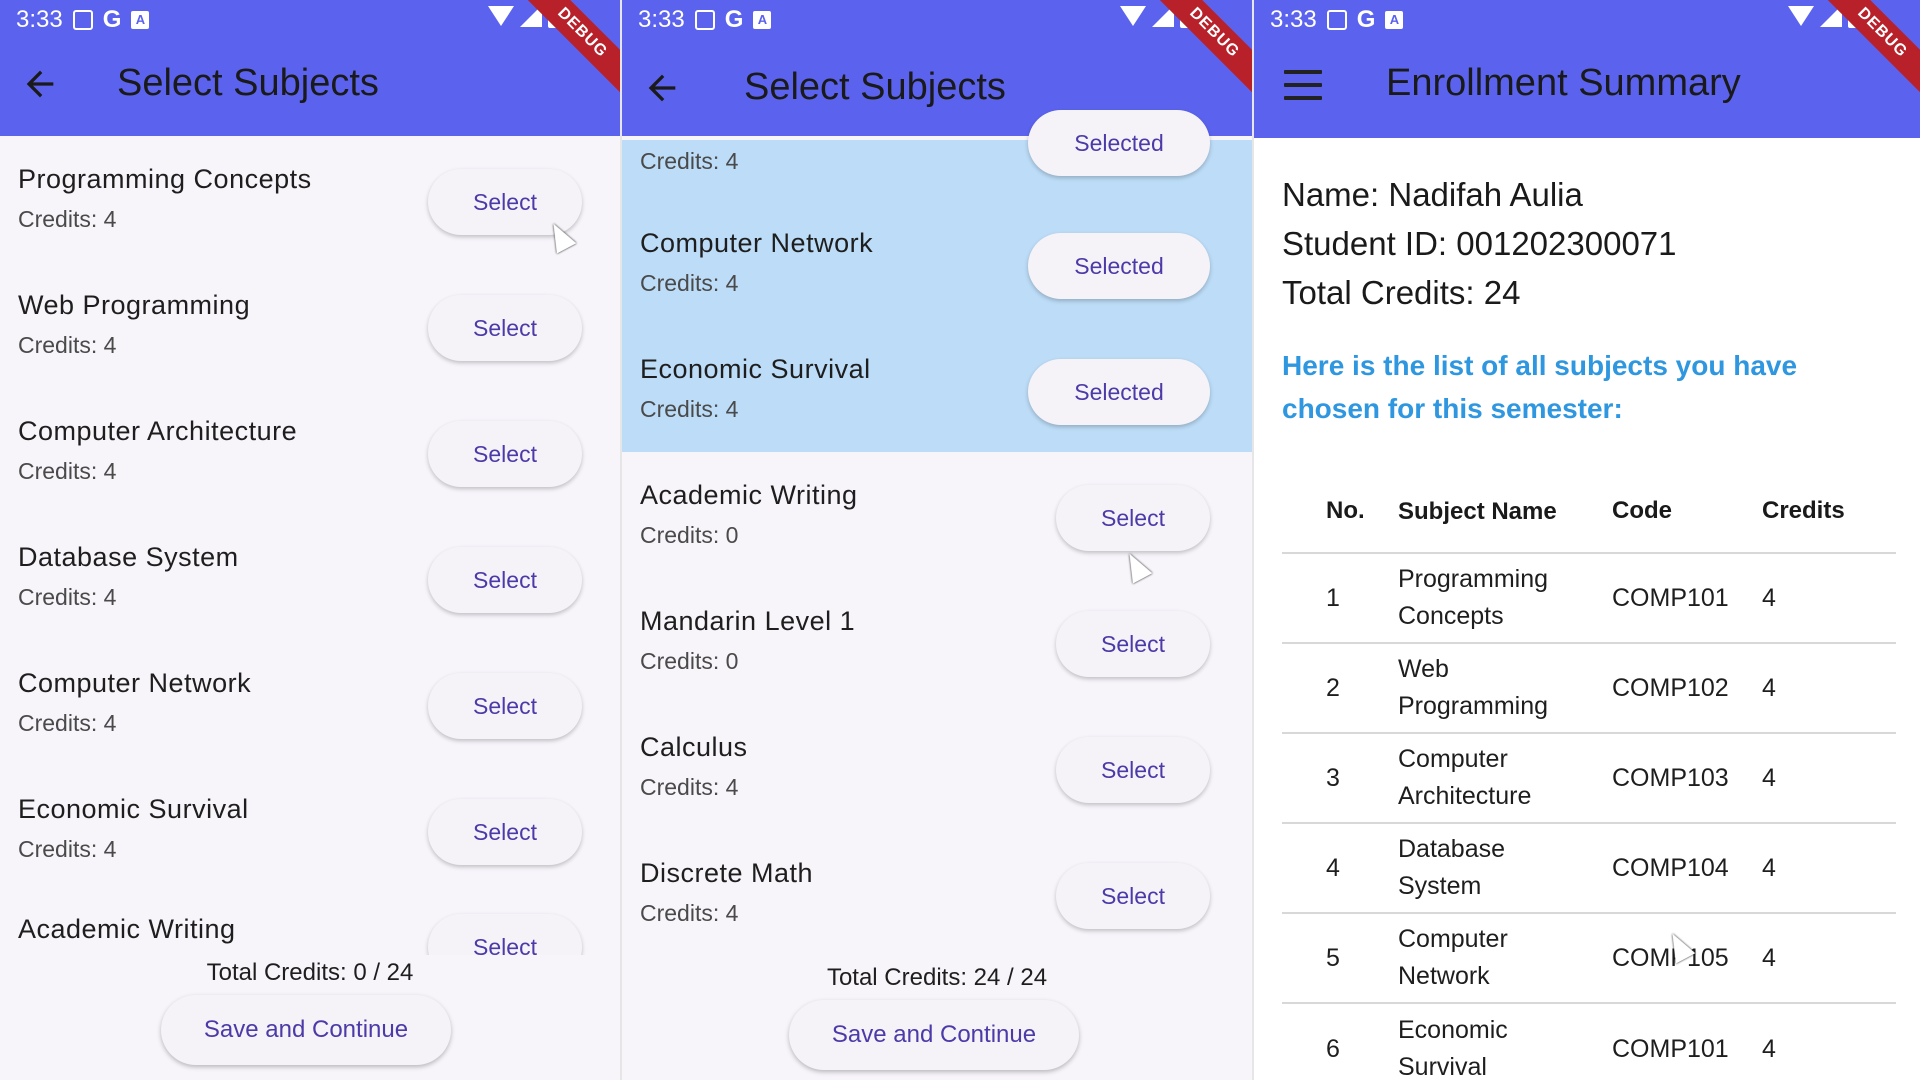 This screenshot has height=1080, width=1920. I want to click on subject-name: Computer Network, so click(135, 683).